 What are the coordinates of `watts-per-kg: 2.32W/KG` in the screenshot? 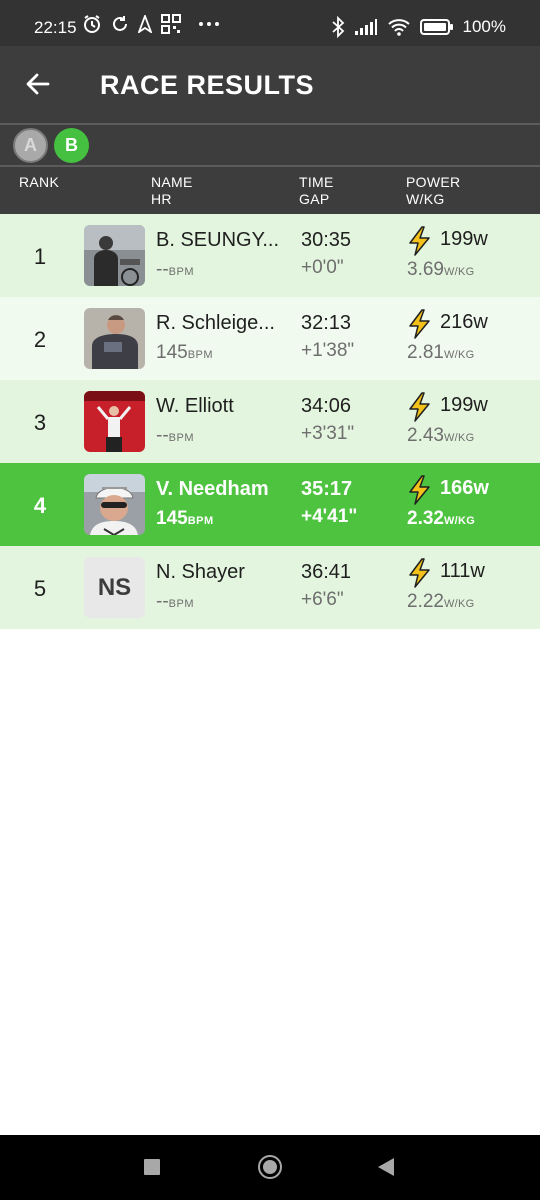 It's located at (441, 519).